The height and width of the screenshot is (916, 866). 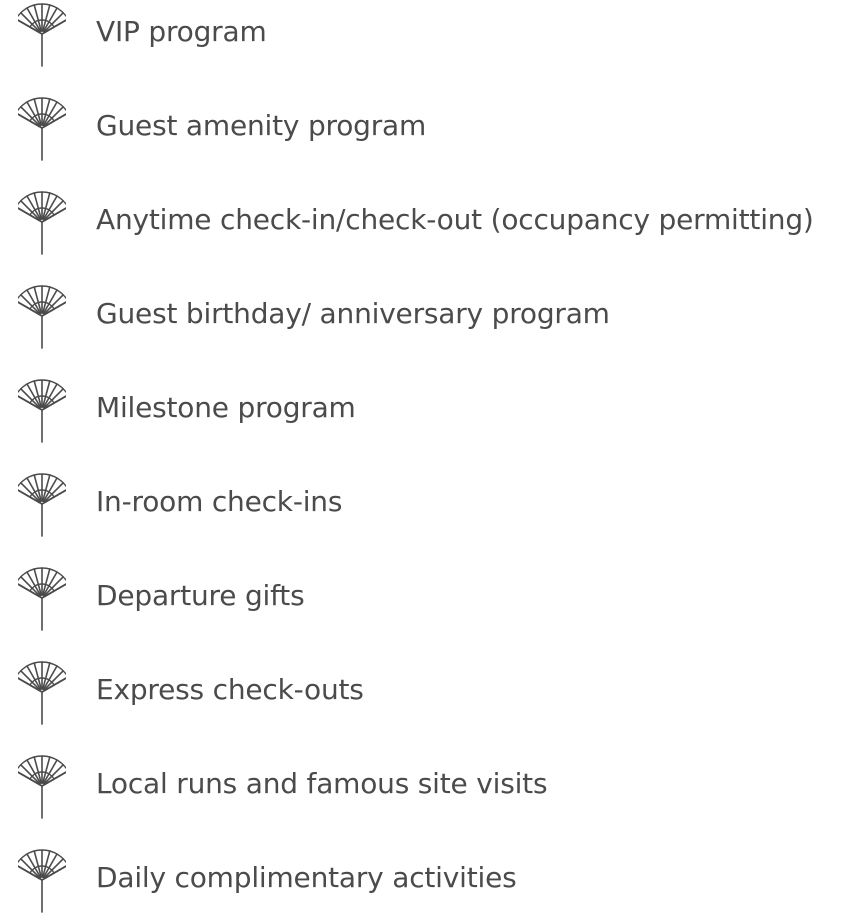 What do you see at coordinates (433, 411) in the screenshot?
I see `list-item: Milestone program` at bounding box center [433, 411].